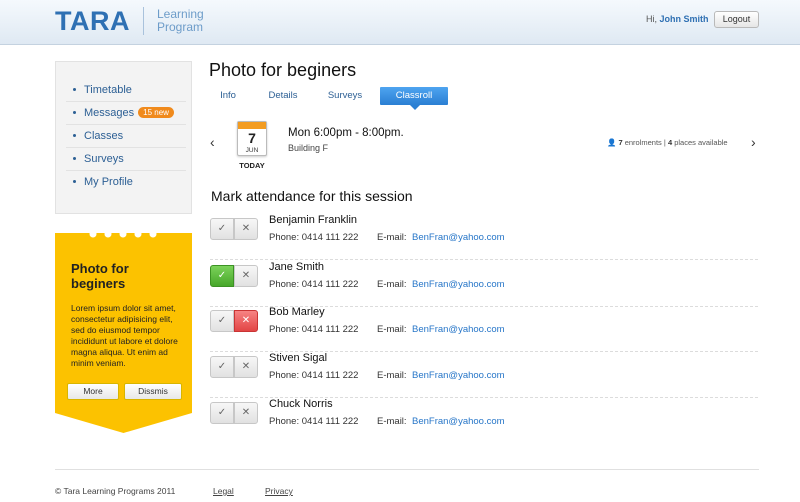 The image size is (800, 502). What do you see at coordinates (407, 469) in the screenshot?
I see `footer-divider` at bounding box center [407, 469].